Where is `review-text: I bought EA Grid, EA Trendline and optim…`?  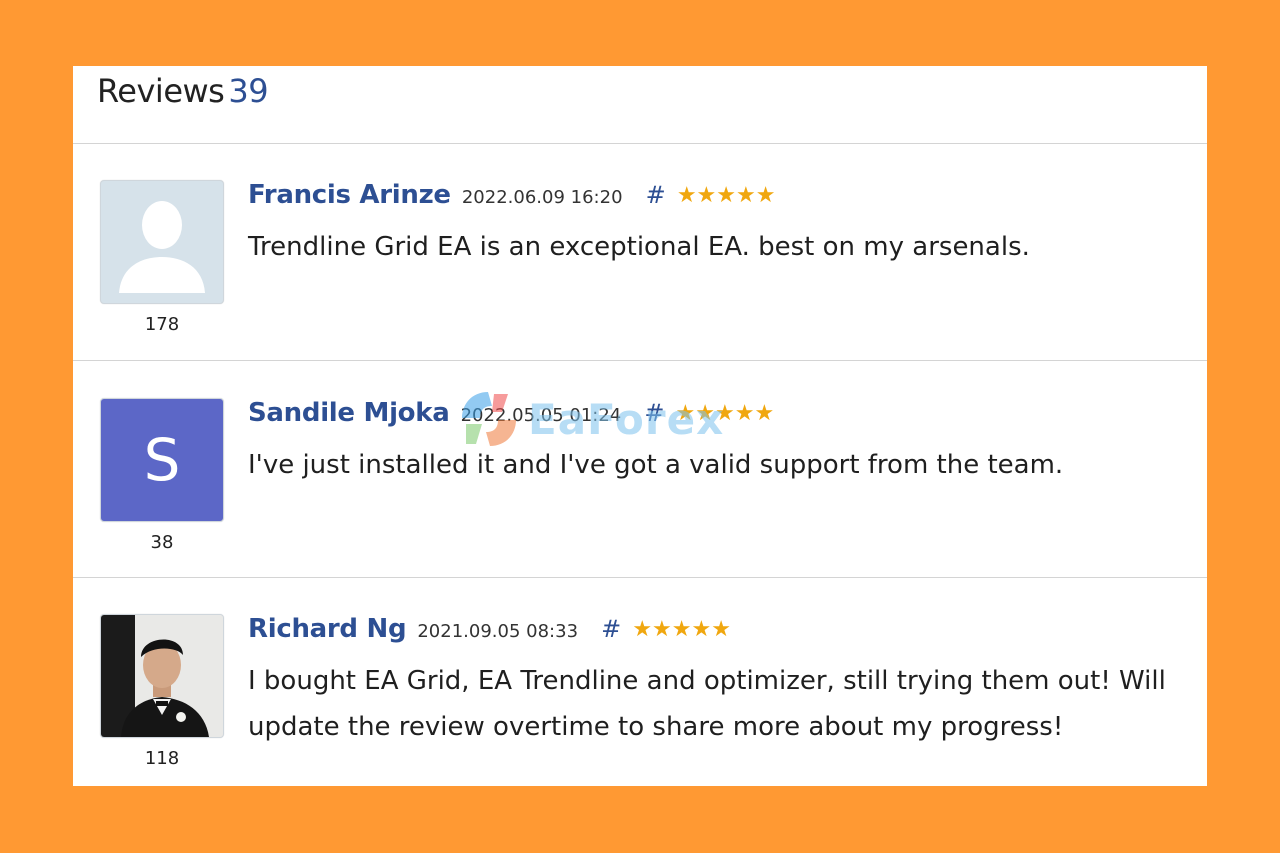 review-text: I bought EA Grid, EA Trendline and optim… is located at coordinates (707, 704).